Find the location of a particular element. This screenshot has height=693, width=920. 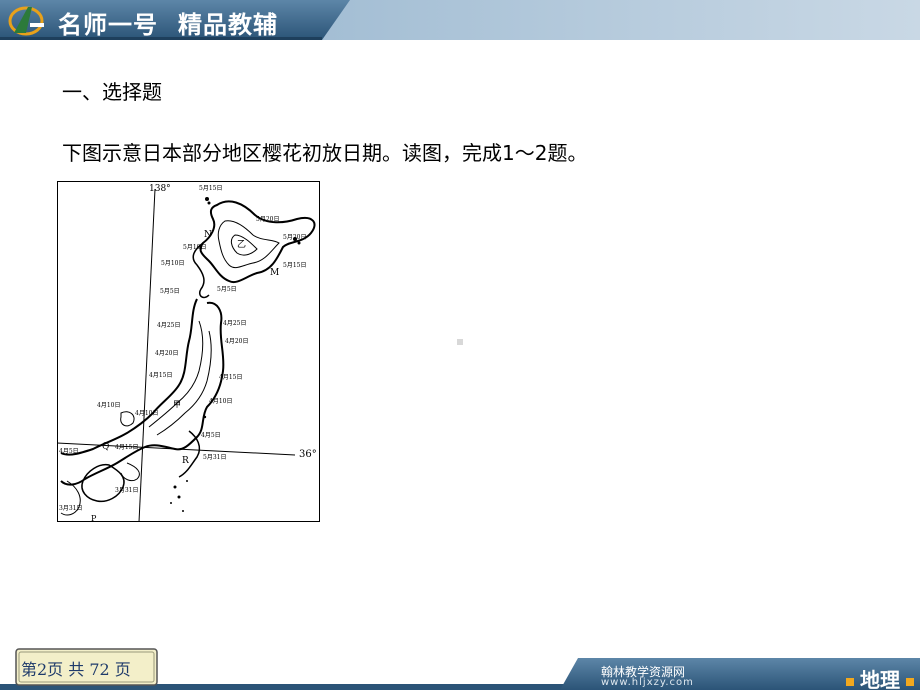

point-label-m: M is located at coordinates (274, 273).